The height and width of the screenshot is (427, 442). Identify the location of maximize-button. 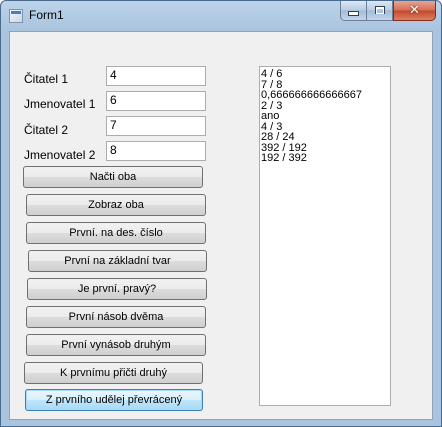
(380, 11).